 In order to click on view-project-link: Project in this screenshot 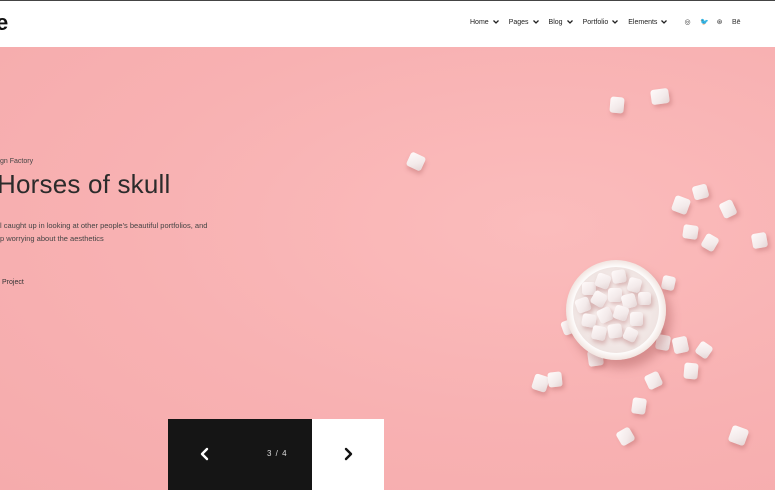, I will do `click(13, 282)`.